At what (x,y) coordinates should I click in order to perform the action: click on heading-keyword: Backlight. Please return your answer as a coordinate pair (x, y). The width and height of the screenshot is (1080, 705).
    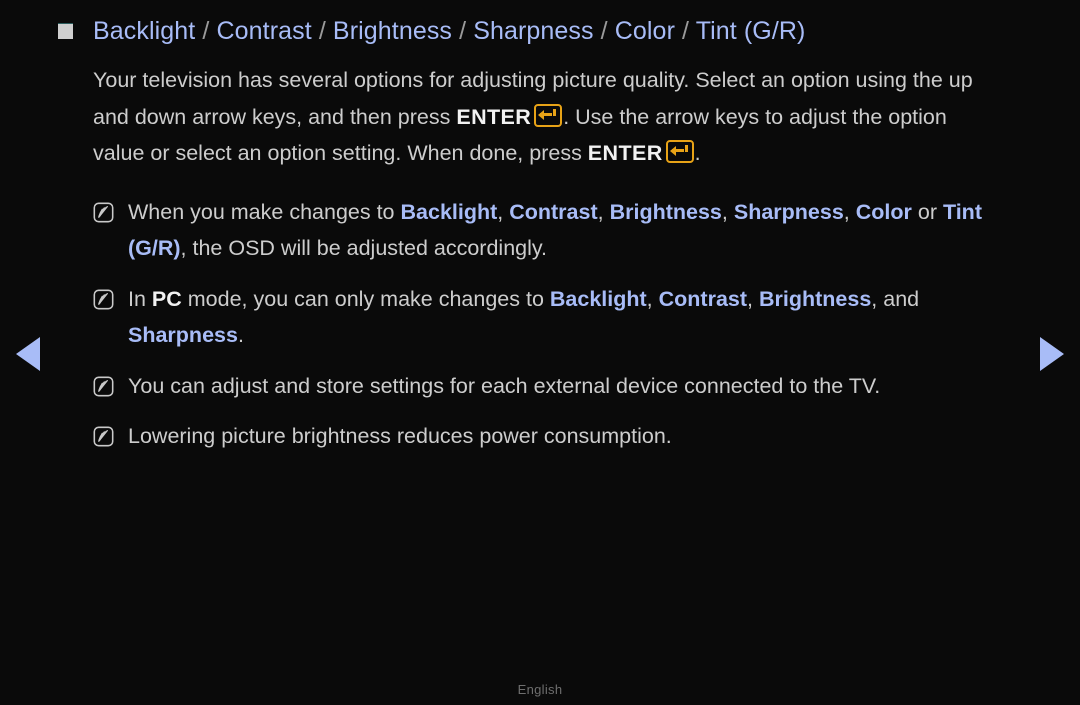
    Looking at the image, I should click on (144, 31).